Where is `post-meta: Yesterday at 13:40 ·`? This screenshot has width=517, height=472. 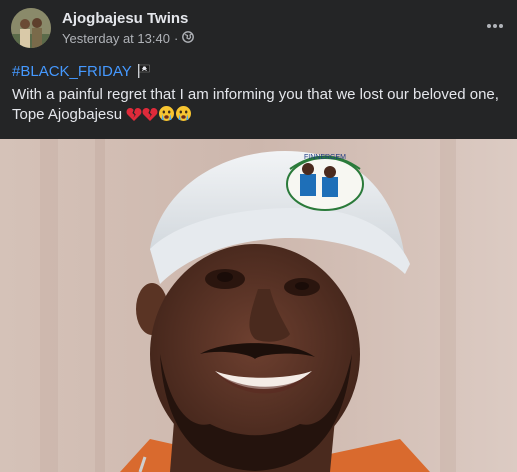
post-meta: Yesterday at 13:40 · is located at coordinates (128, 38).